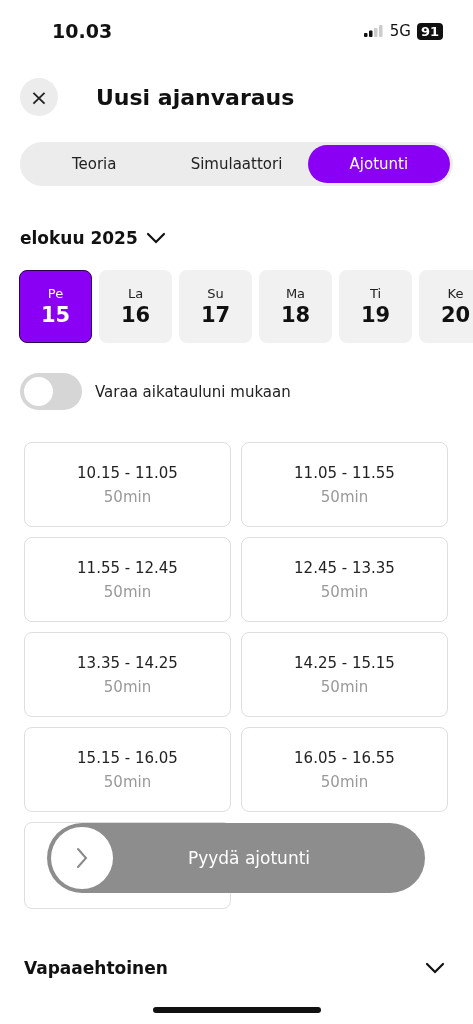 The image size is (473, 1024). I want to click on slot-time: 11.55 - 12.45, so click(127, 567).